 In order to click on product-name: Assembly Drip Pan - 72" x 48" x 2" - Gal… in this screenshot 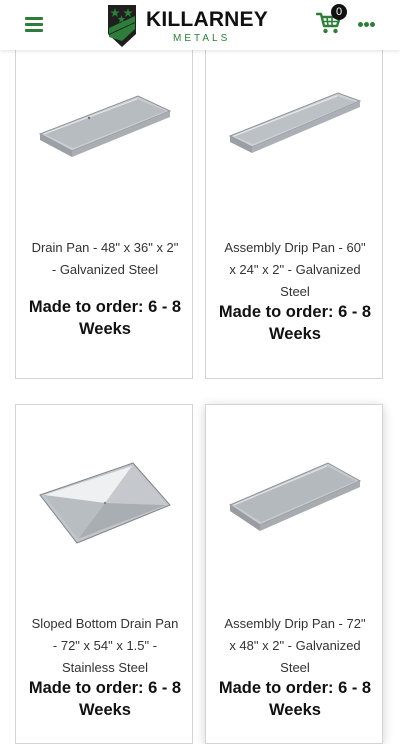, I will do `click(295, 646)`.